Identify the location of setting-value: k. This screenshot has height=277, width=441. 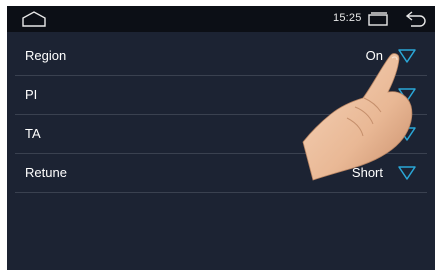
(380, 133).